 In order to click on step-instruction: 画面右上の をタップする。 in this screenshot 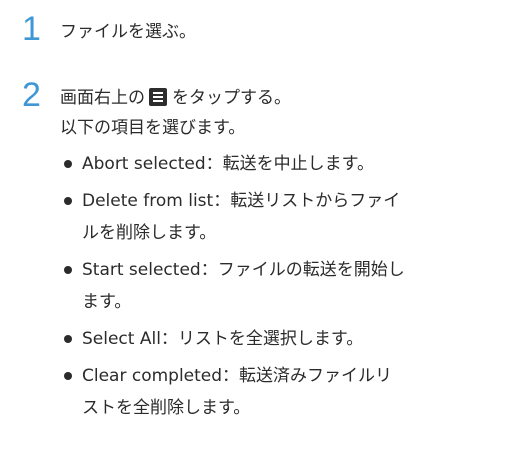, I will do `click(175, 98)`.